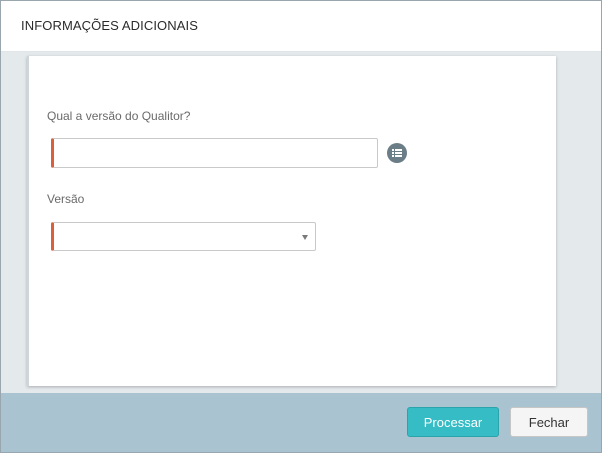 The height and width of the screenshot is (453, 602). What do you see at coordinates (301, 422) in the screenshot?
I see `dialog-footer: Processar Fechar` at bounding box center [301, 422].